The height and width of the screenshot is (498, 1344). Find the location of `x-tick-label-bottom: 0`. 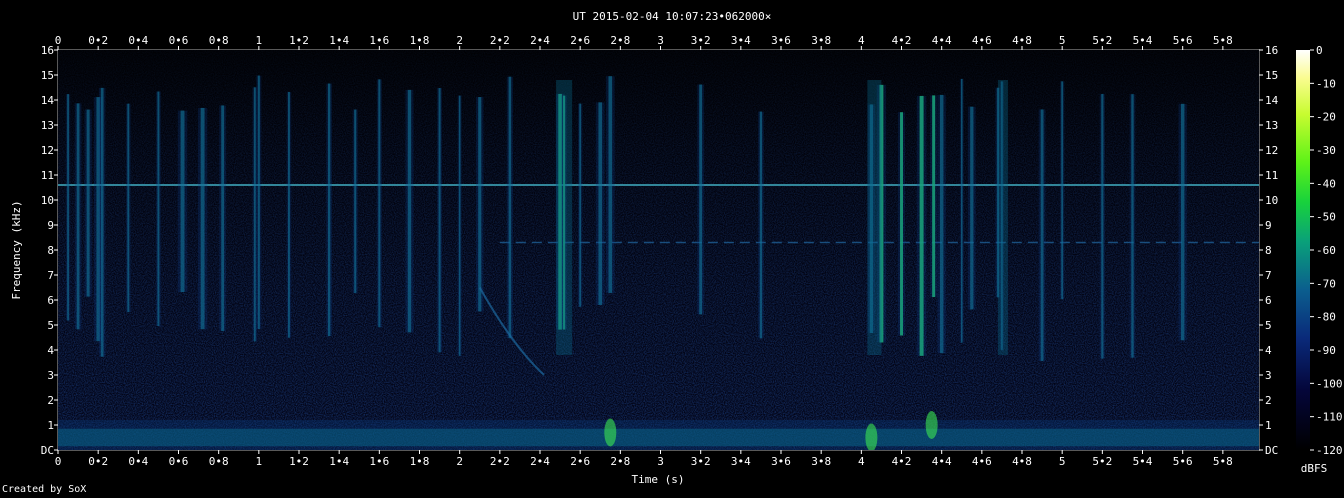

x-tick-label-bottom: 0 is located at coordinates (58, 461).